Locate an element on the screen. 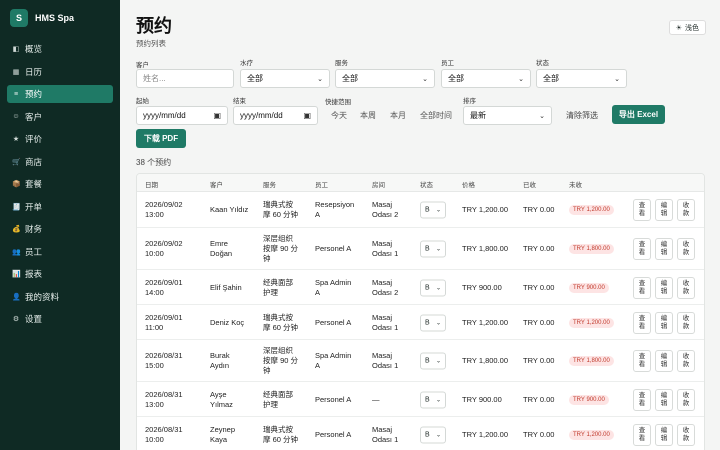  sidebar-item-0: ◧ 概览 is located at coordinates (60, 49).